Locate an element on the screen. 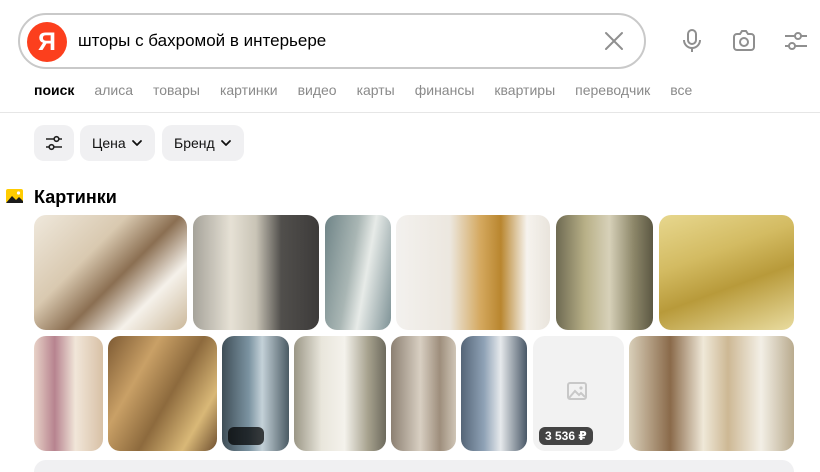 This screenshot has width=820, height=472. more-images-tile: 3 536 ₽ is located at coordinates (578, 393).